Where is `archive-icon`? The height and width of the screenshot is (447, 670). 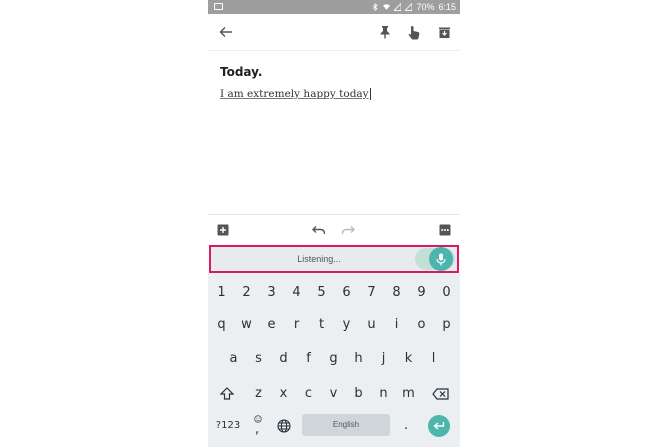
archive-icon is located at coordinates (444, 32).